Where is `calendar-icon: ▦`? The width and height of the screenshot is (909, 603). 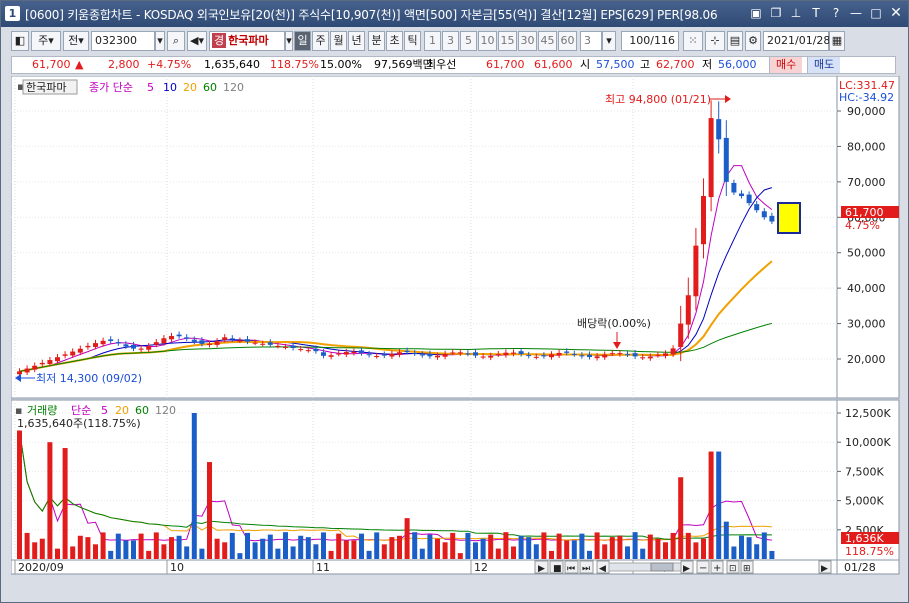 calendar-icon: ▦ is located at coordinates (837, 41).